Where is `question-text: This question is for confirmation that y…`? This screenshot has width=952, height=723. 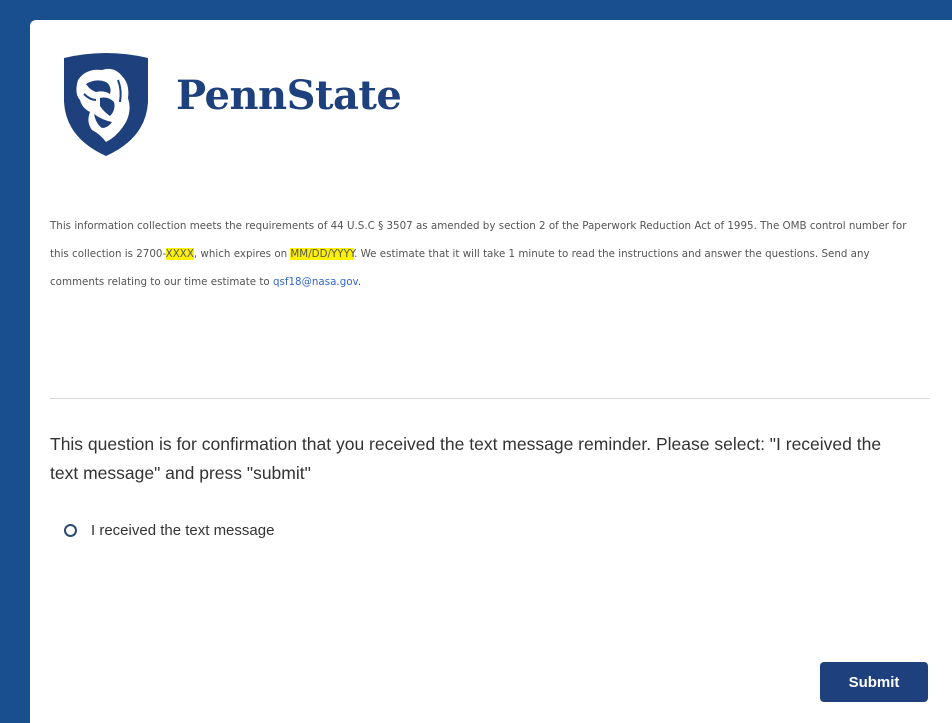 question-text: This question is for confirmation that y… is located at coordinates (466, 458).